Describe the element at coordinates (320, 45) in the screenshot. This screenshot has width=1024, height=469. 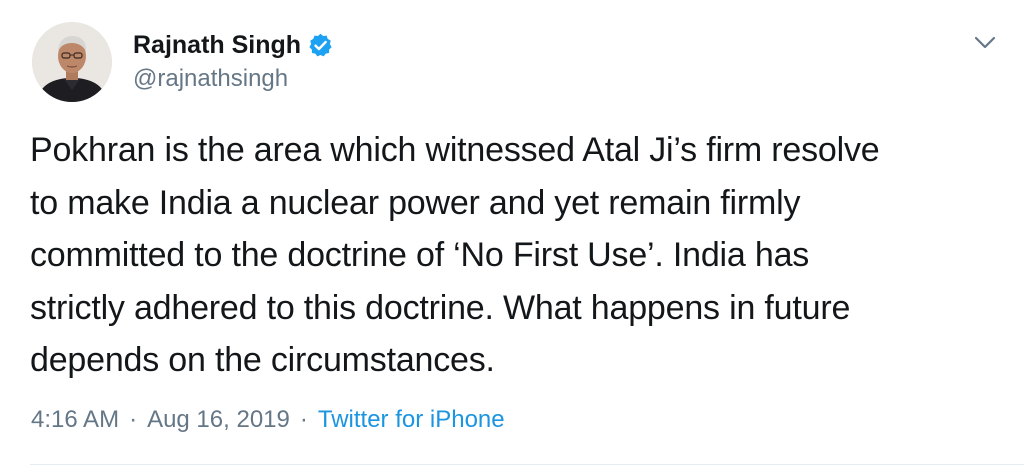
I see `verified-badge-icon` at that location.